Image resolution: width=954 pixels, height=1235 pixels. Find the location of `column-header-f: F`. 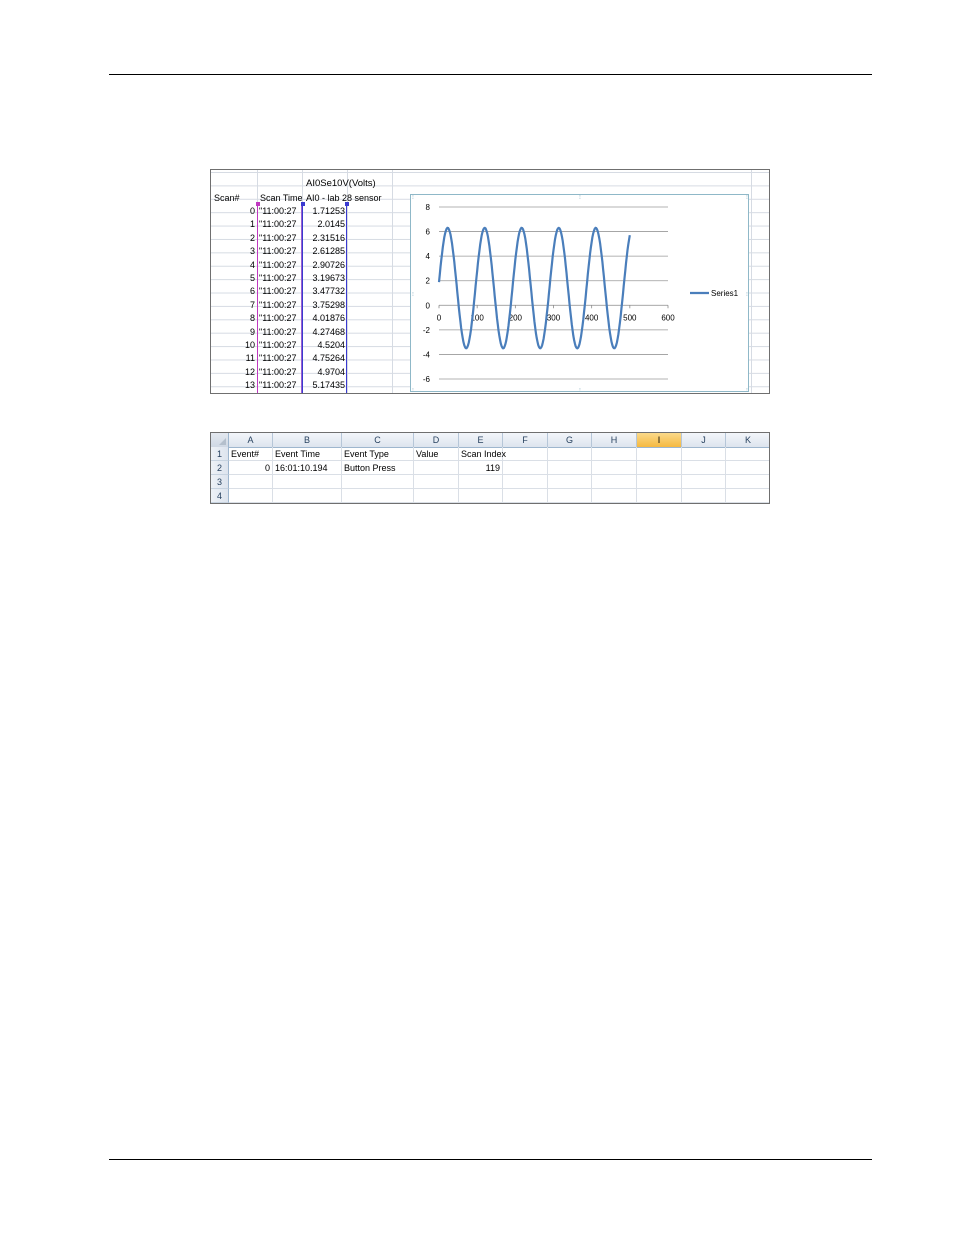

column-header-f: F is located at coordinates (525, 440).